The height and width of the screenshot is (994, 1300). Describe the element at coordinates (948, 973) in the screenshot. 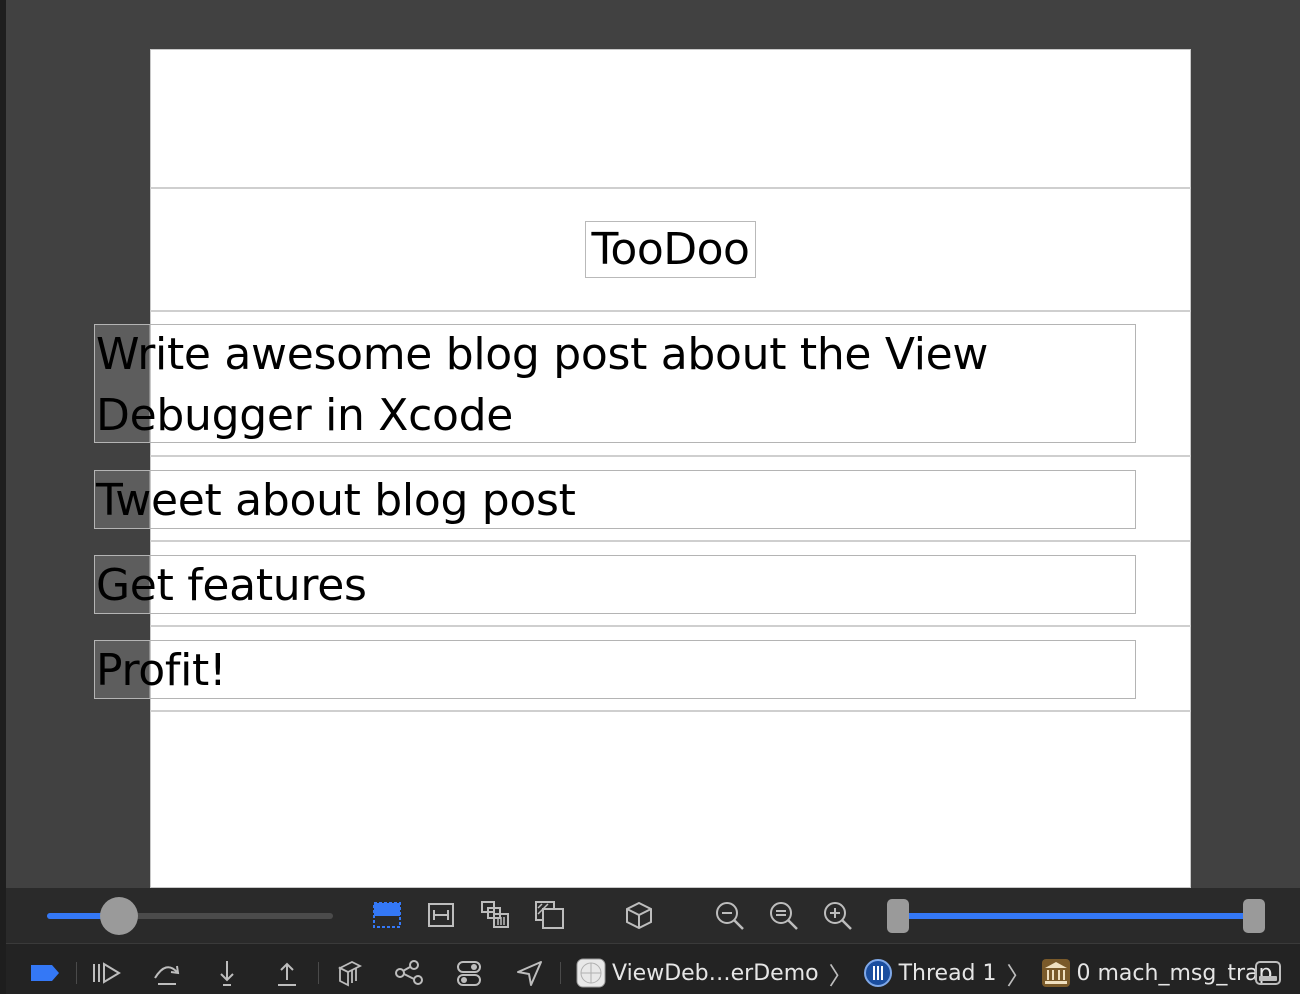

I see `breadcrumb-thread: Thread 1` at that location.